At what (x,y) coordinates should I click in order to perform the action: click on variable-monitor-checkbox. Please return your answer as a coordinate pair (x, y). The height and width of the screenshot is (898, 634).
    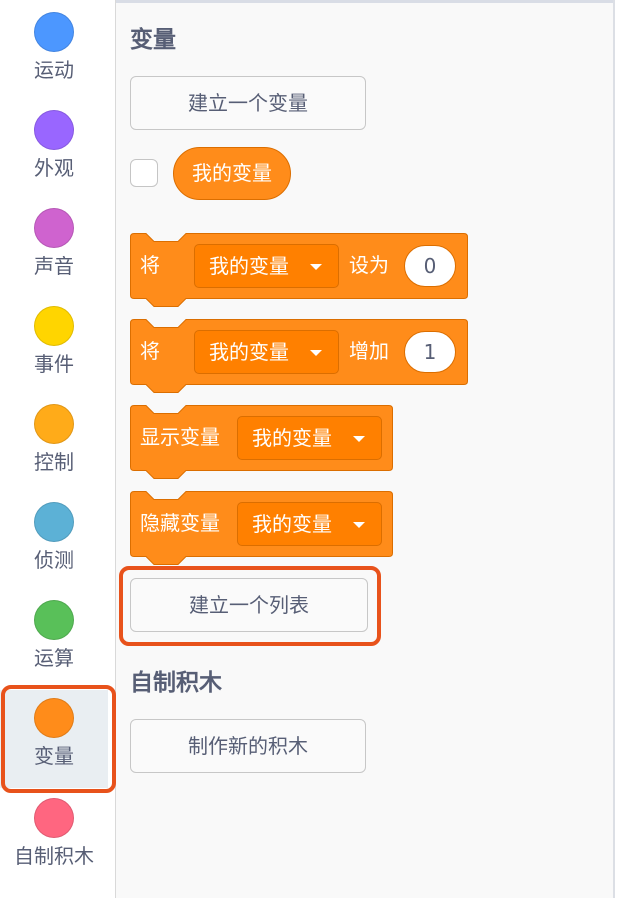
    Looking at the image, I should click on (144, 173).